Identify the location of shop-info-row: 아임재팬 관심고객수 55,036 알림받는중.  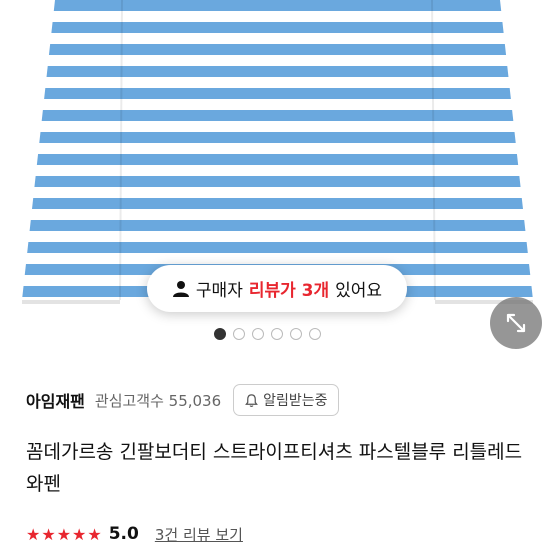
(182, 400).